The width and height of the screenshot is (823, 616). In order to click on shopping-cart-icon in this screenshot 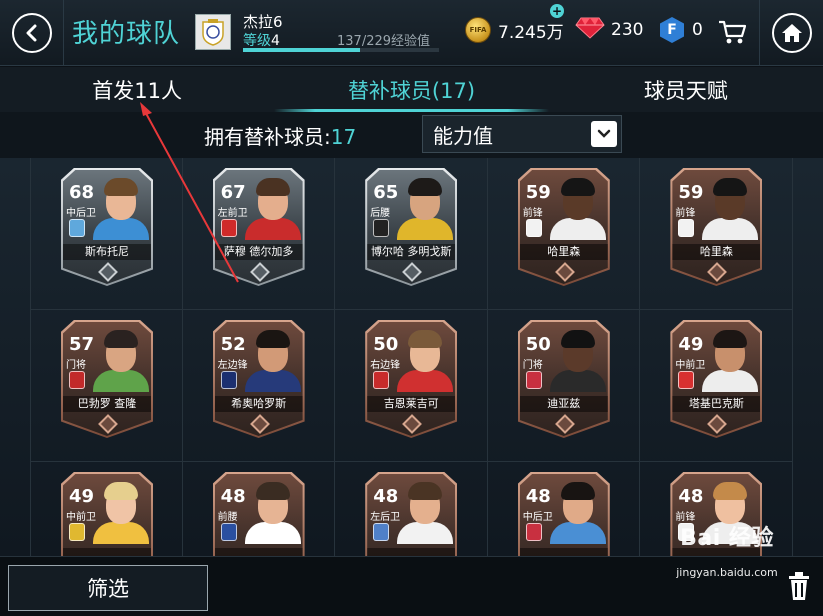, I will do `click(732, 34)`.